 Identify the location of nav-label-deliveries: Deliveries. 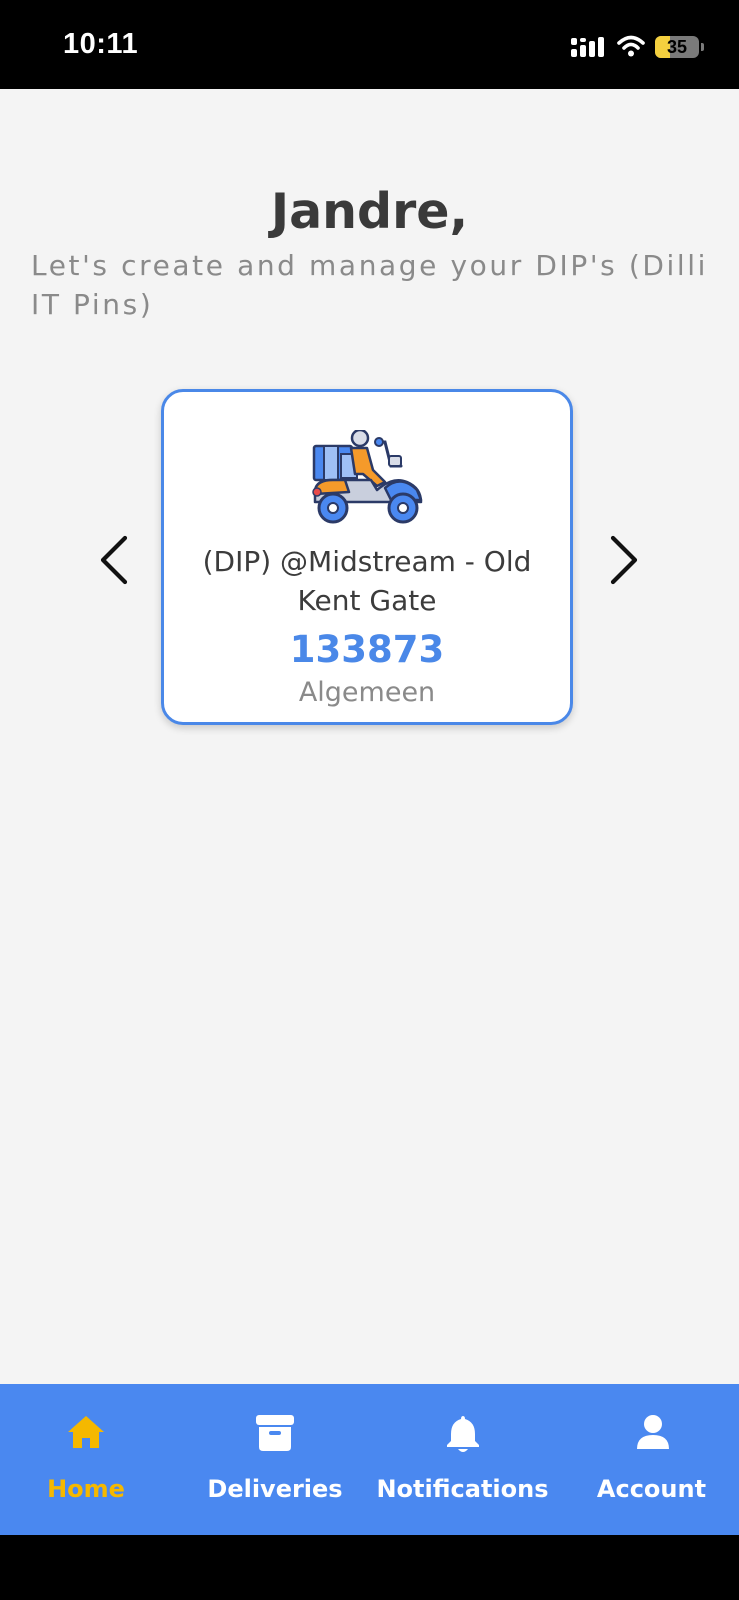
(275, 1489).